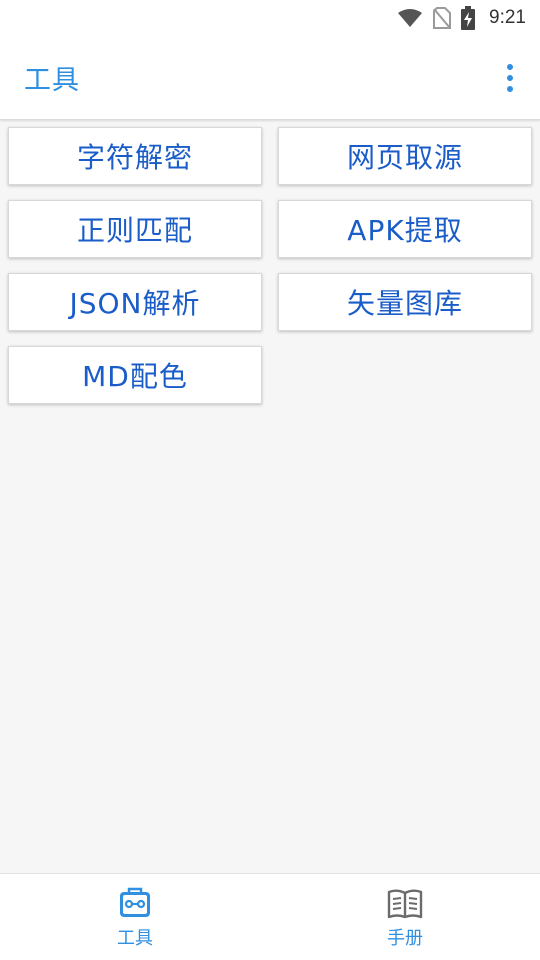 This screenshot has width=540, height=960. What do you see at coordinates (507, 17) in the screenshot?
I see `status-time: 9:21` at bounding box center [507, 17].